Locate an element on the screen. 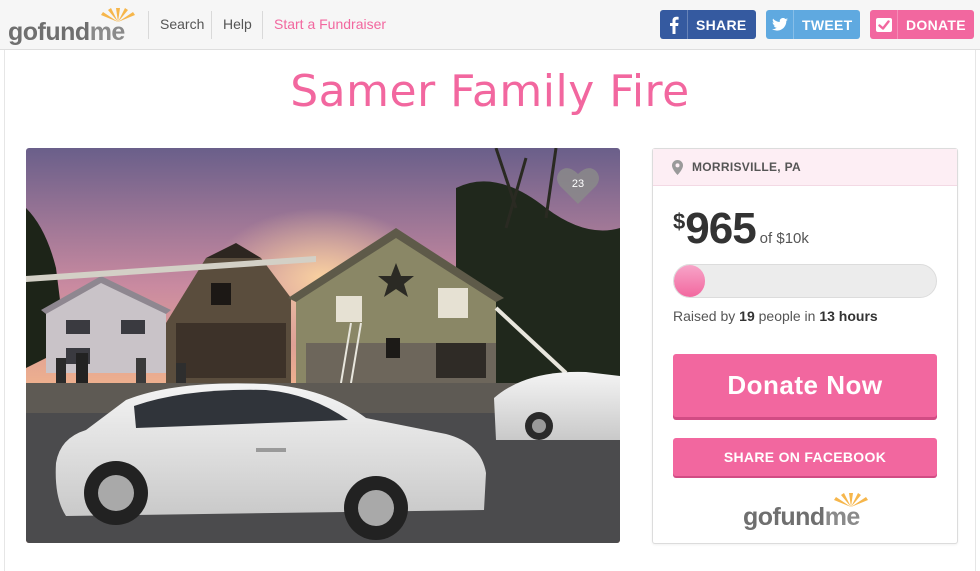  facebook-icon is located at coordinates (674, 24).